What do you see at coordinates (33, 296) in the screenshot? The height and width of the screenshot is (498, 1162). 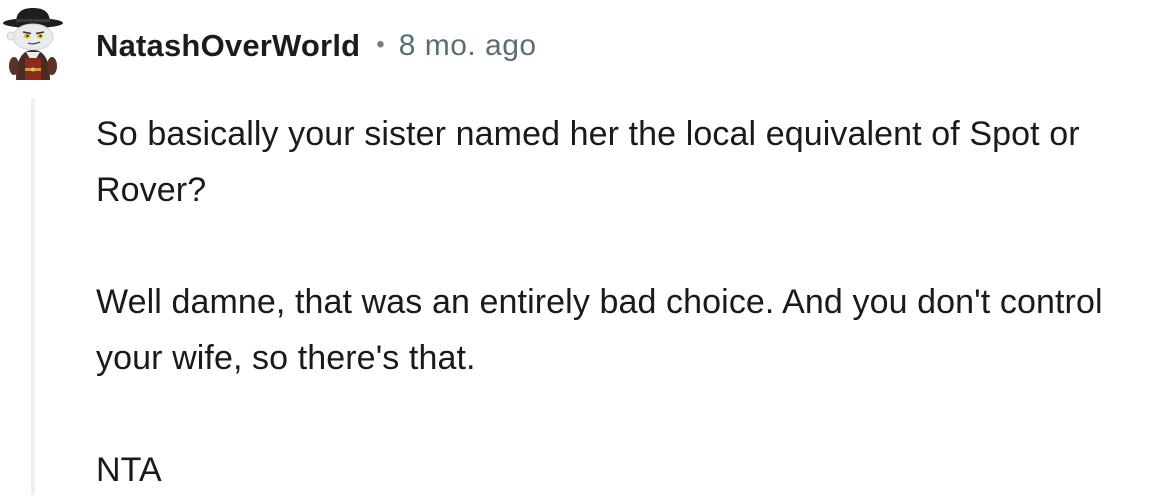 I see `thread-collapse-line` at bounding box center [33, 296].